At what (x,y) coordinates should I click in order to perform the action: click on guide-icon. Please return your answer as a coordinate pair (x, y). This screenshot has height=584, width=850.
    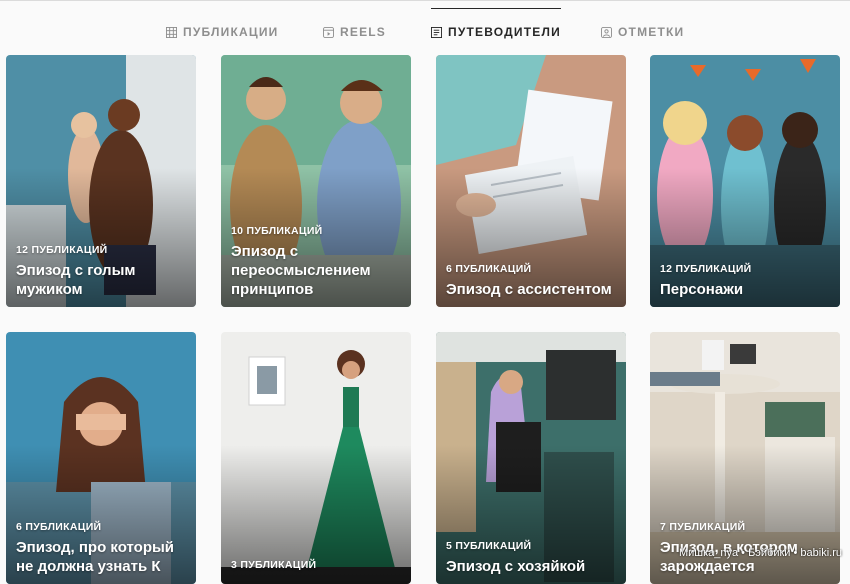
    Looking at the image, I should click on (436, 32).